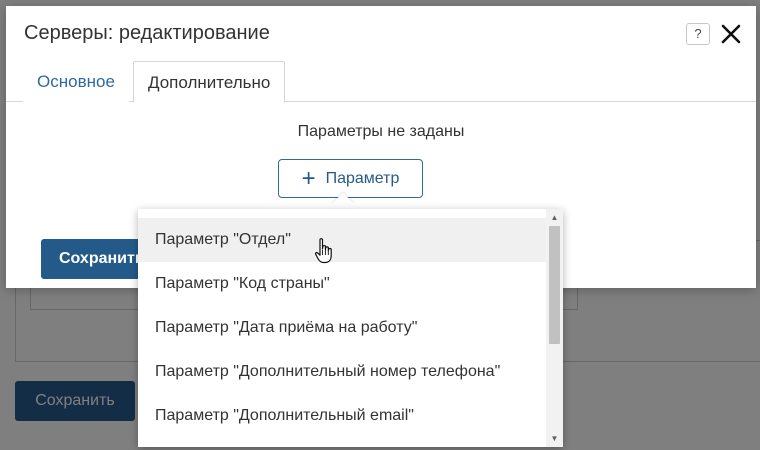 This screenshot has height=450, width=760. I want to click on add-parameter-button: + Параметр, so click(350, 178).